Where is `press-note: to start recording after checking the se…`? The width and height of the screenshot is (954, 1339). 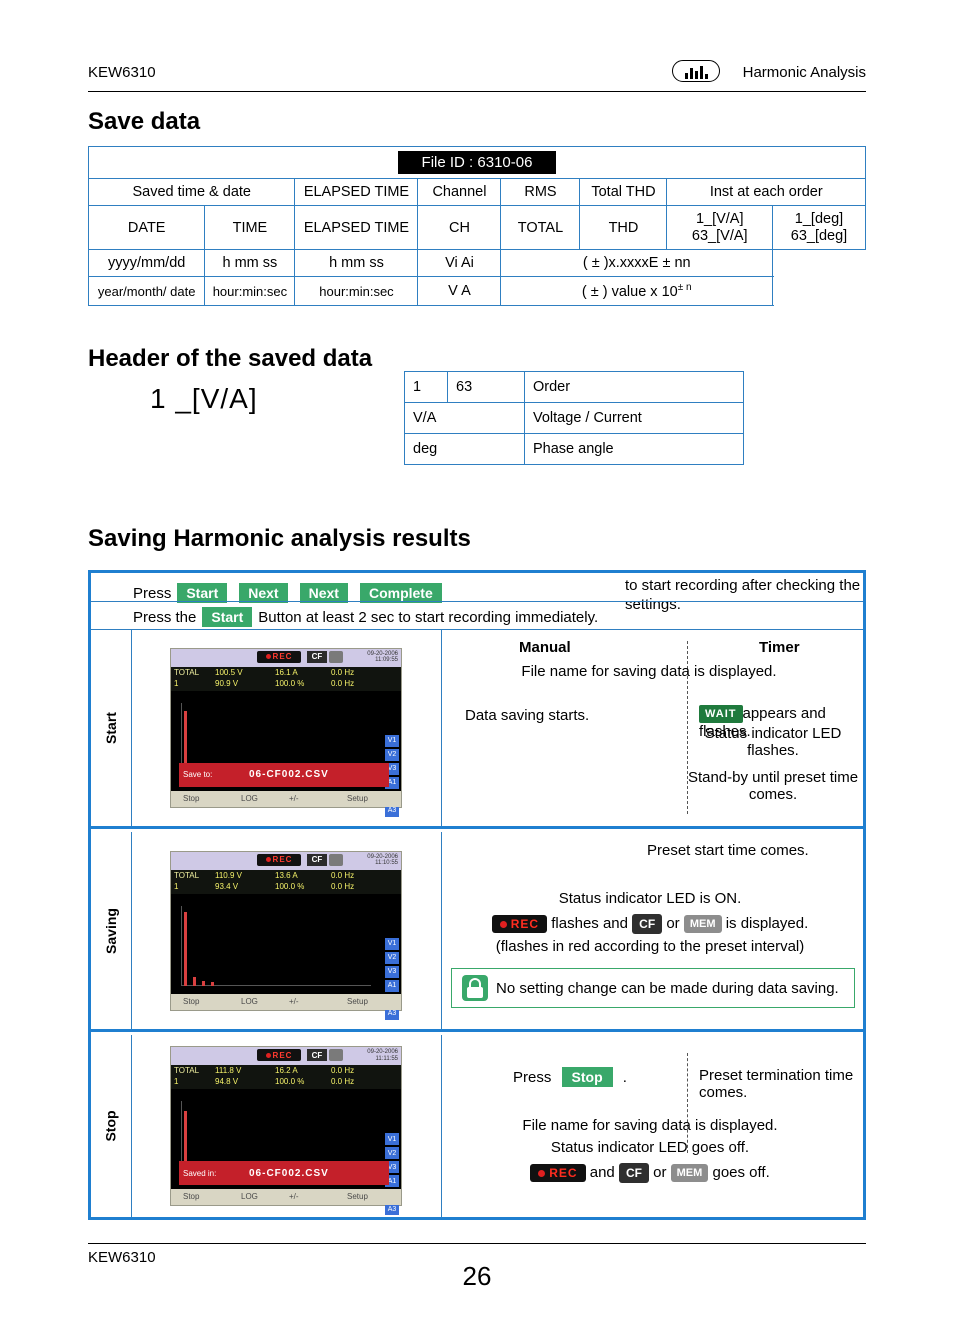
press-note: to start recording after checking the se… is located at coordinates (743, 595).